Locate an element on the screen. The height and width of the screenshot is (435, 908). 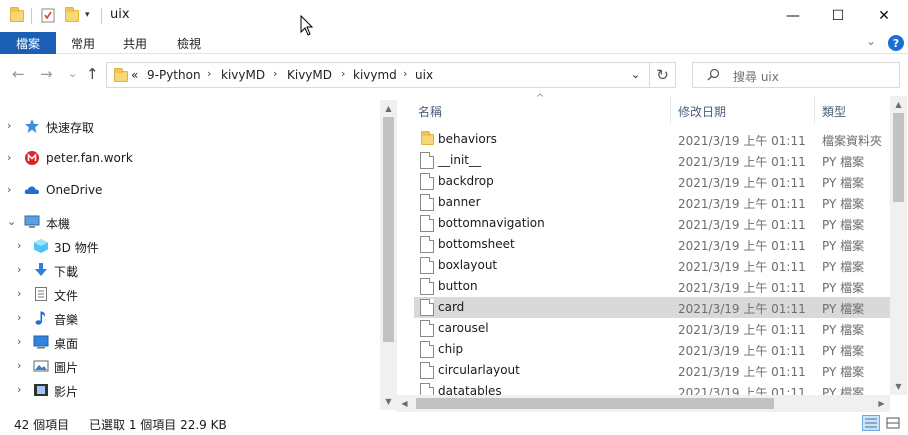
file-list-scrollbar-thumb is located at coordinates (898, 157).